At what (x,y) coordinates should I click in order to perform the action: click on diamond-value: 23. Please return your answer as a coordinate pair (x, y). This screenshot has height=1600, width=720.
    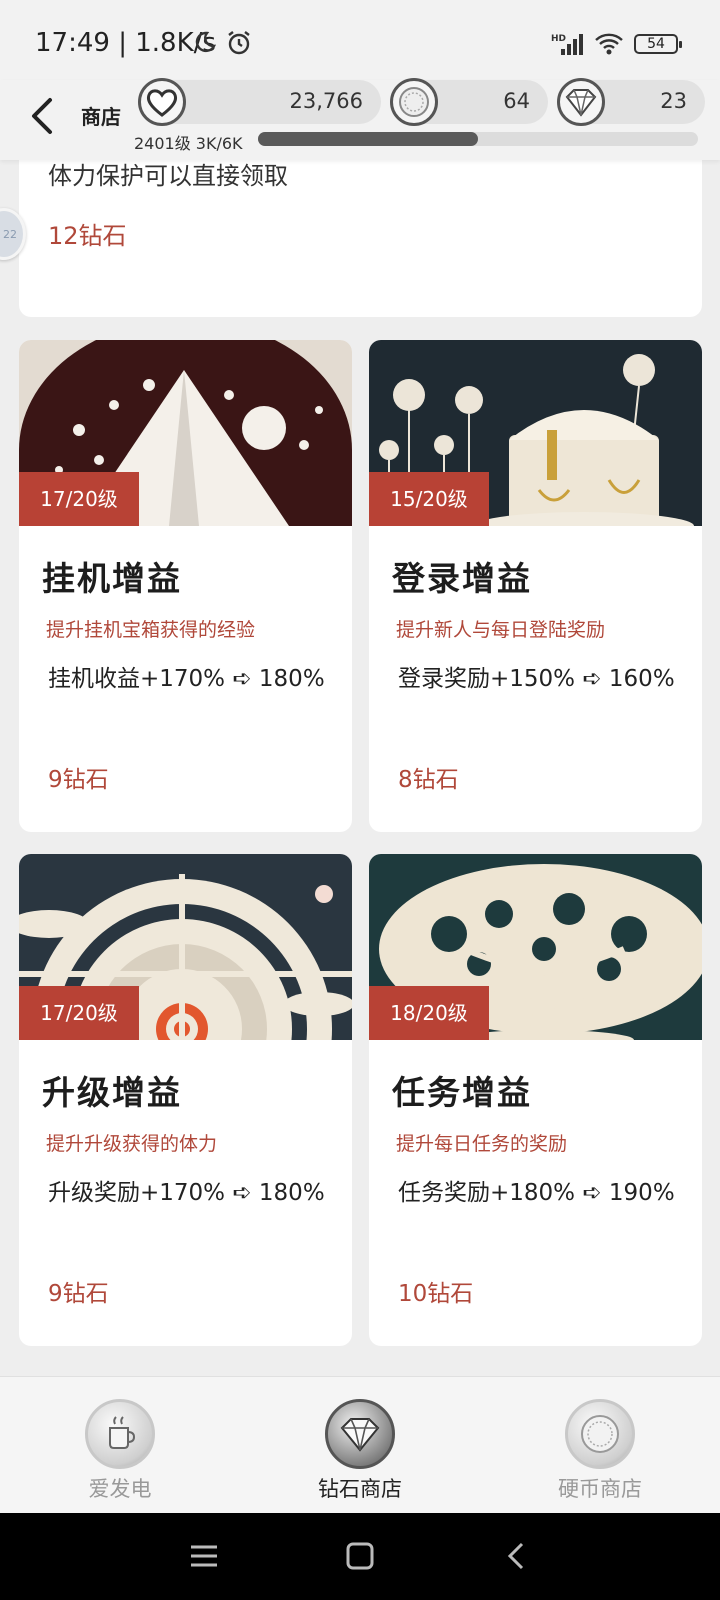
    Looking at the image, I should click on (673, 101).